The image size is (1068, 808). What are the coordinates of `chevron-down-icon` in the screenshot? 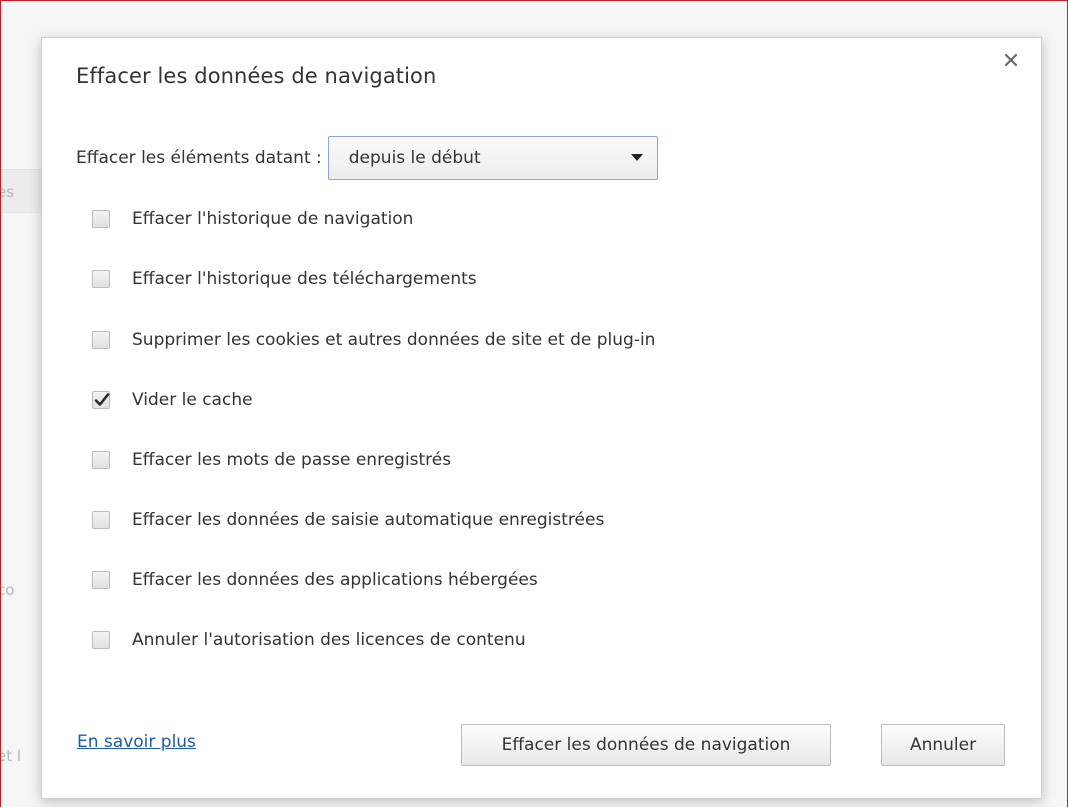 It's located at (636, 157).